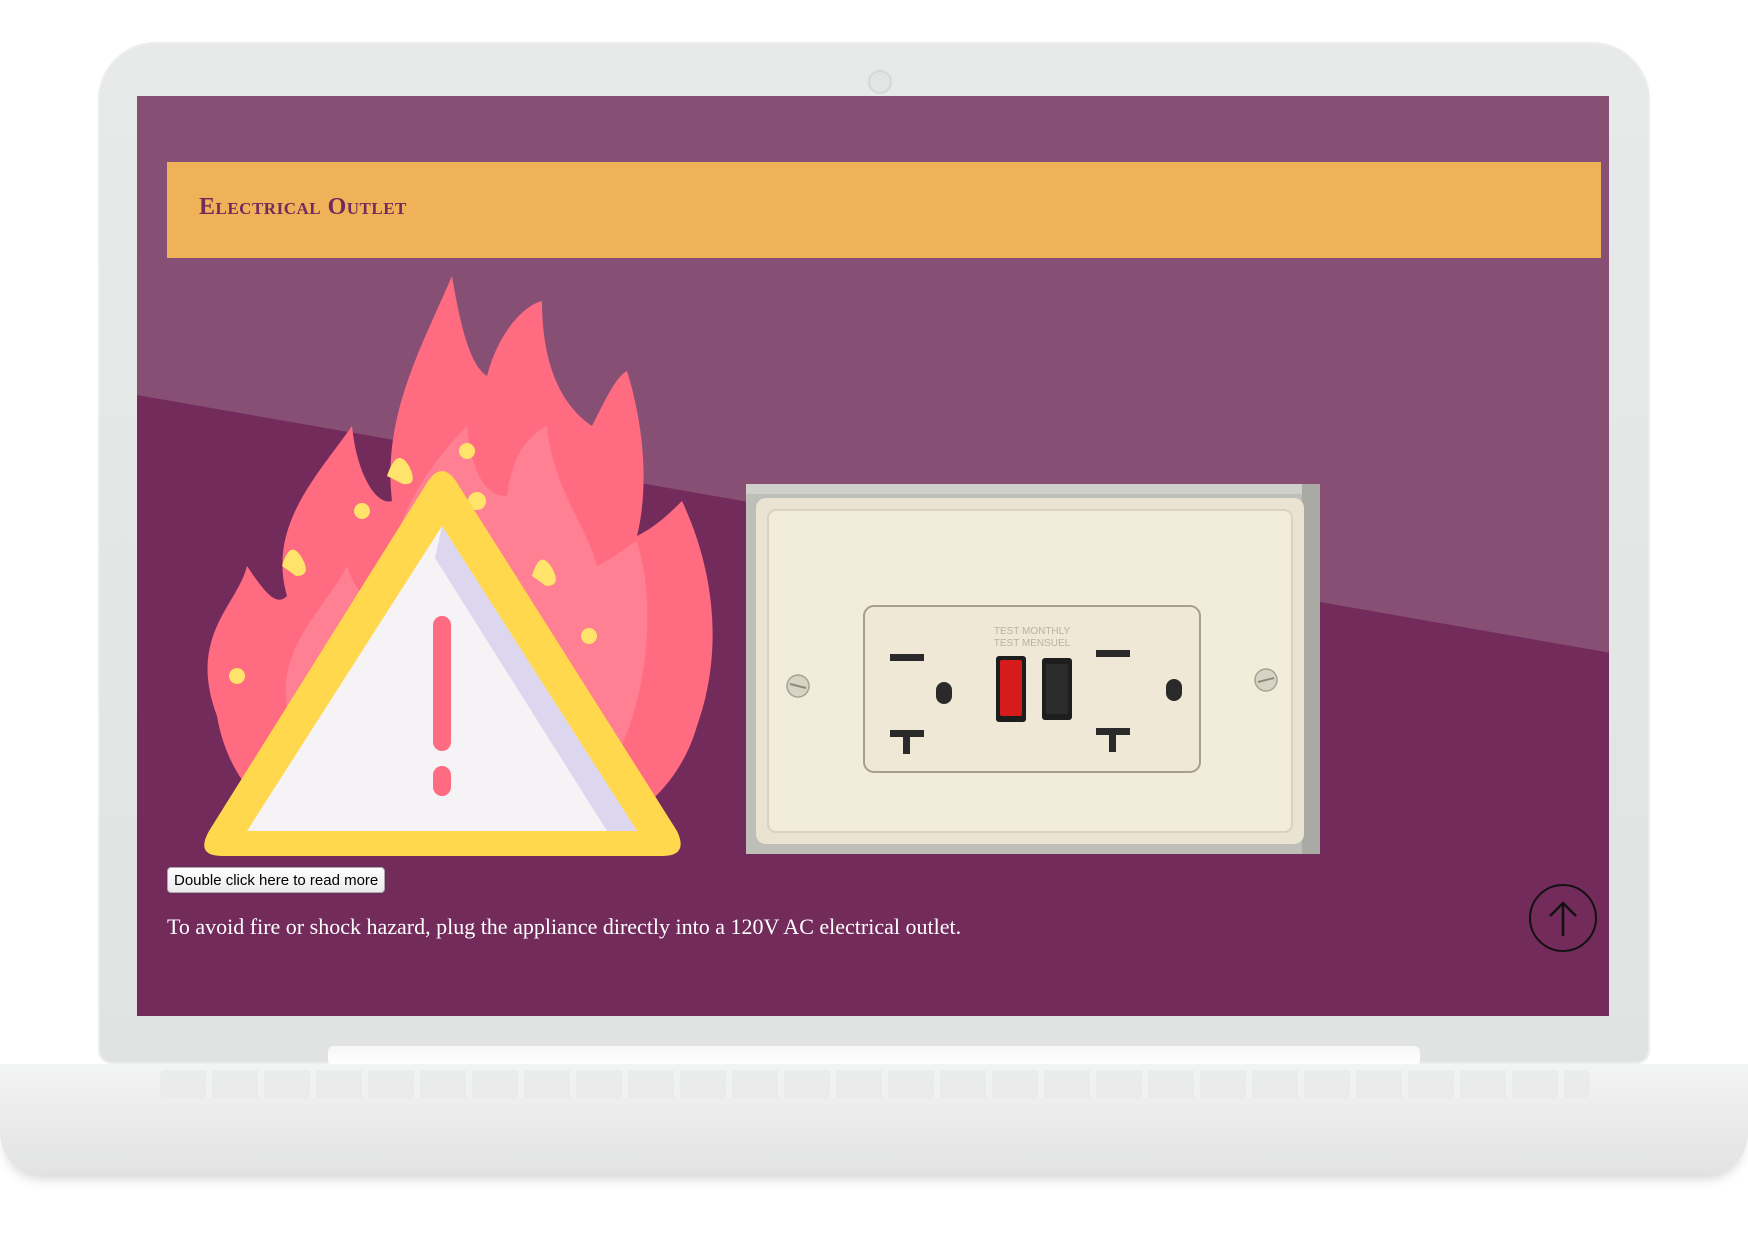  Describe the element at coordinates (1032, 631) in the screenshot. I see `outlet-label-test-monthly: TEST MONTHLY` at that location.